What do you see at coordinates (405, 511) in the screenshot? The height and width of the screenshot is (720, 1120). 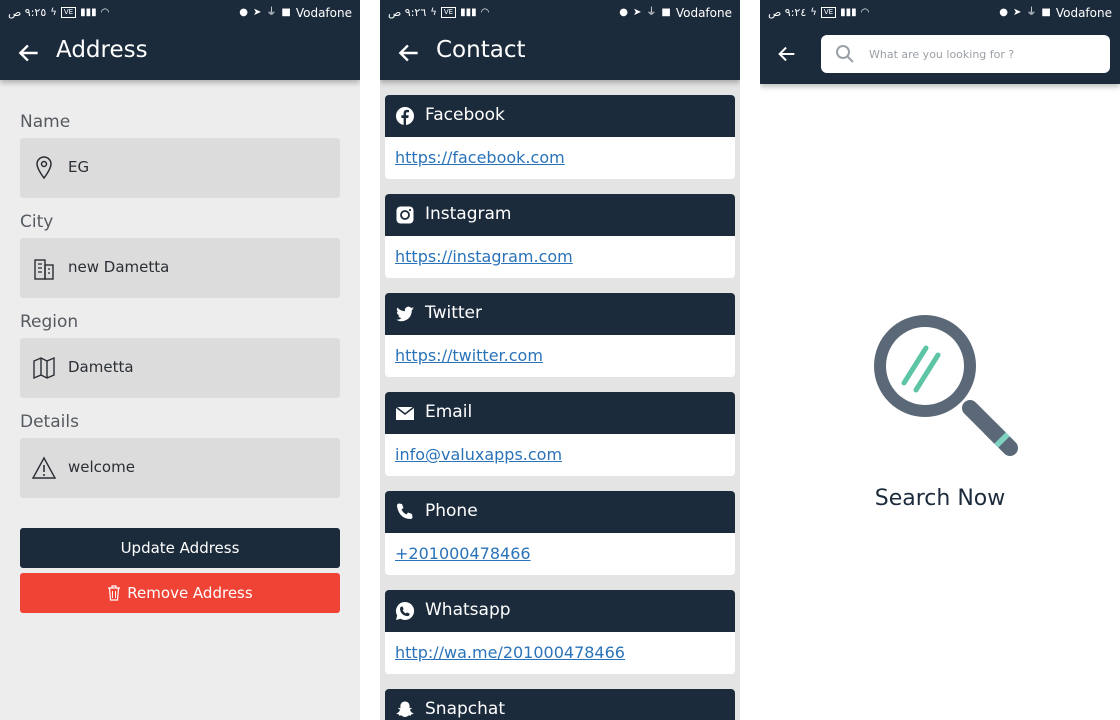 I see `phone-icon` at bounding box center [405, 511].